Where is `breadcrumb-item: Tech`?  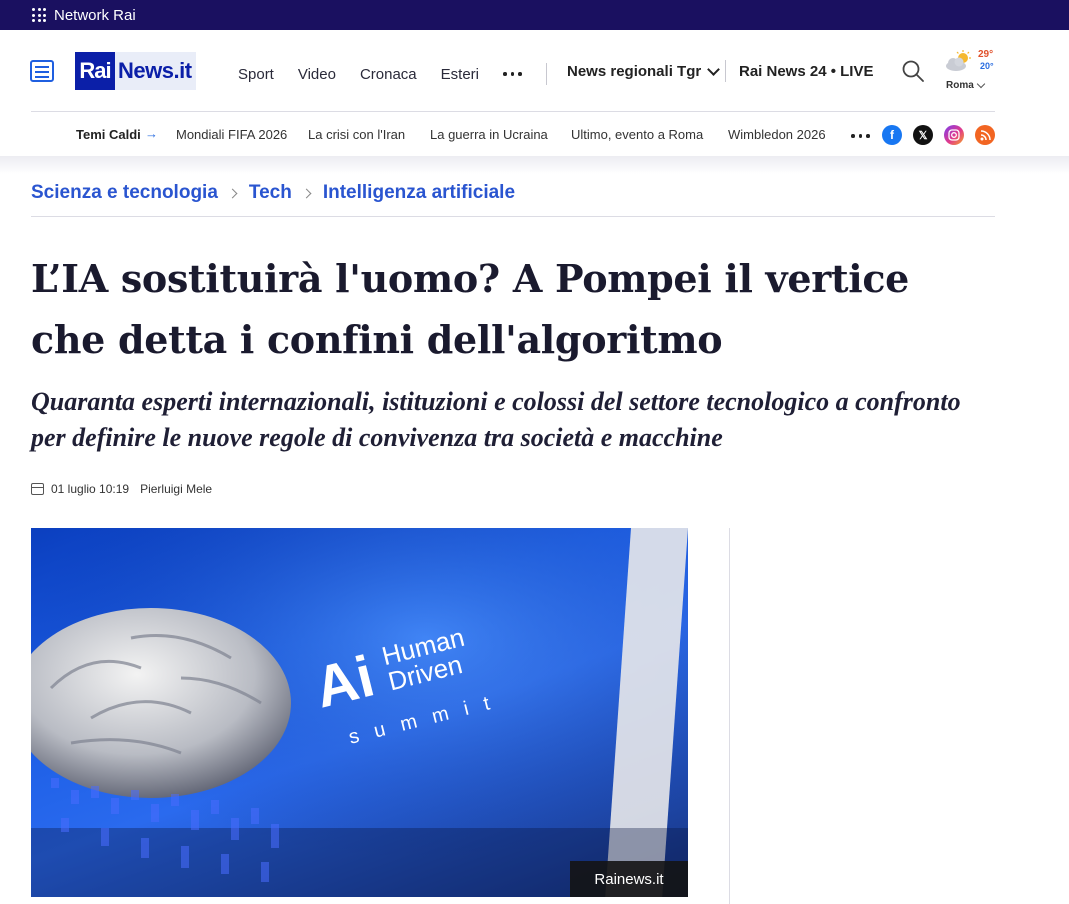
breadcrumb-item: Tech is located at coordinates (270, 193).